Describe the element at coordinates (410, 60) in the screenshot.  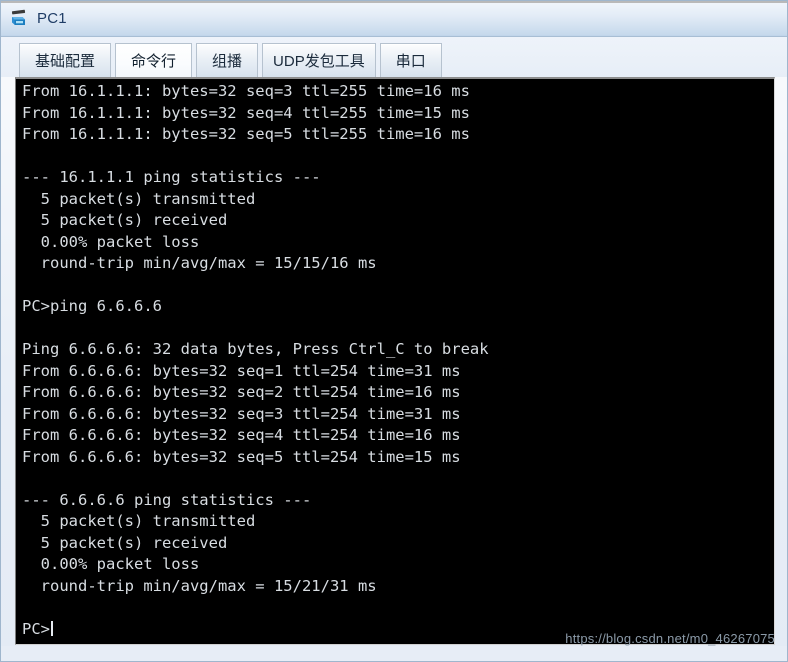
I see `tab-serial-port: 串口` at that location.